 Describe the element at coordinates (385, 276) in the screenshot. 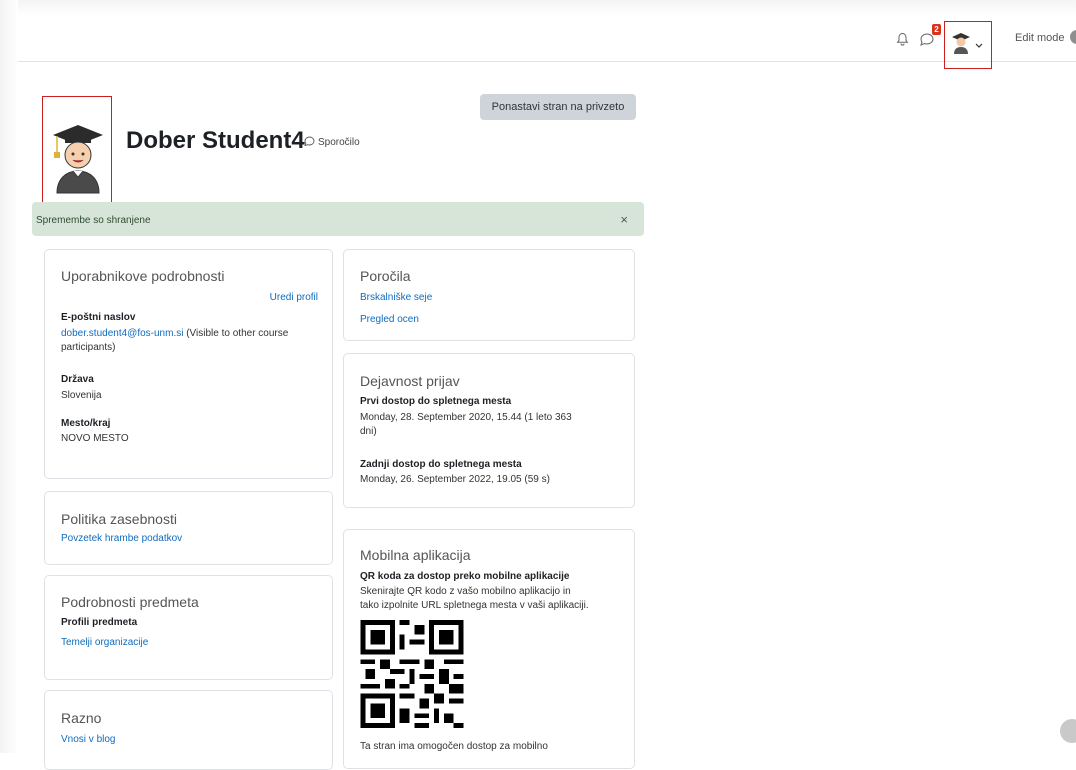

I see `reports-title: Poročila` at that location.